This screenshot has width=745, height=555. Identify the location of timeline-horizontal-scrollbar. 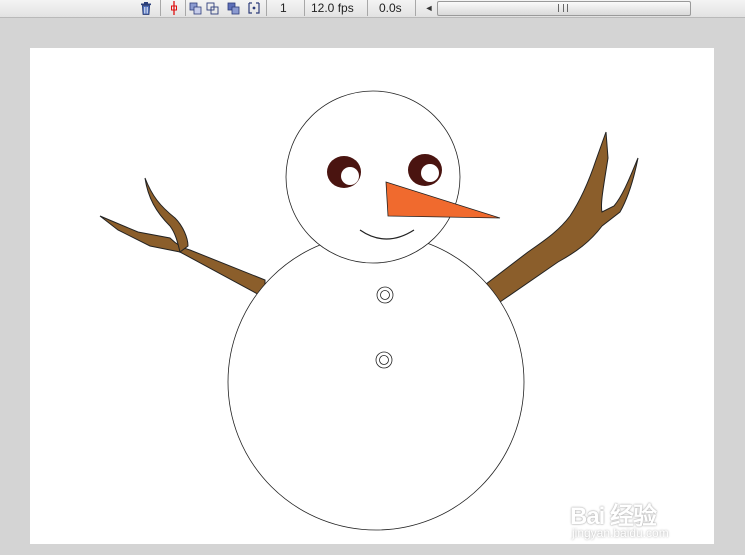
(564, 8).